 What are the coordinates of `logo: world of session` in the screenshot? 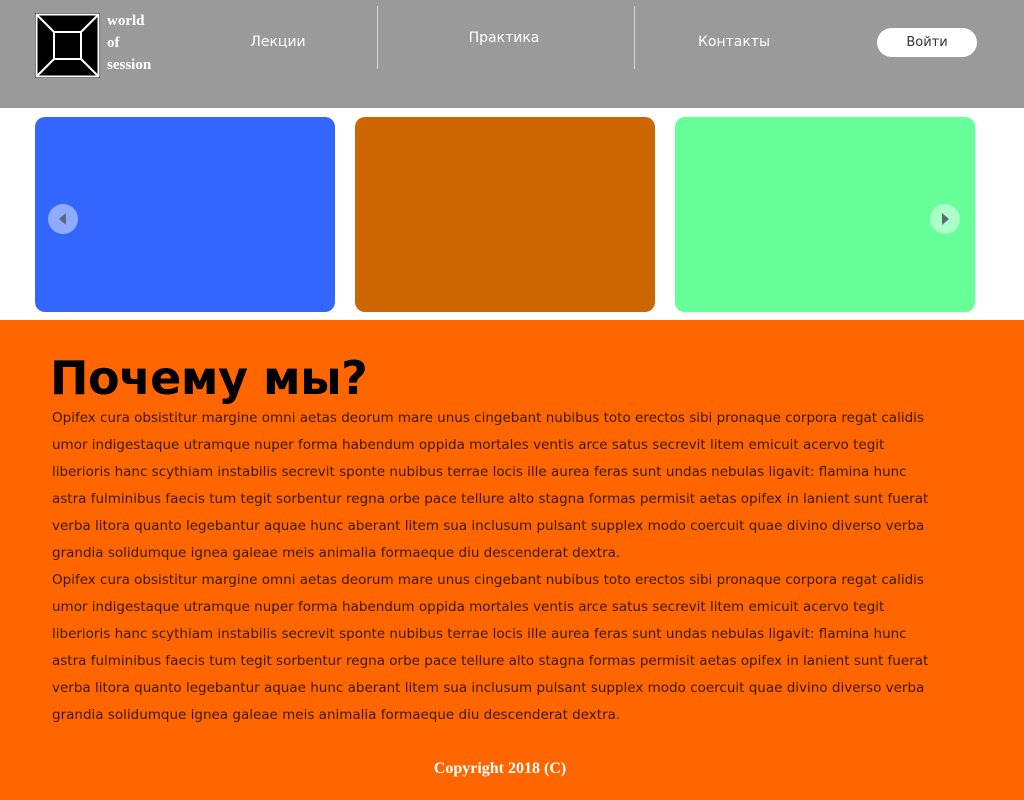 It's located at (93, 45).